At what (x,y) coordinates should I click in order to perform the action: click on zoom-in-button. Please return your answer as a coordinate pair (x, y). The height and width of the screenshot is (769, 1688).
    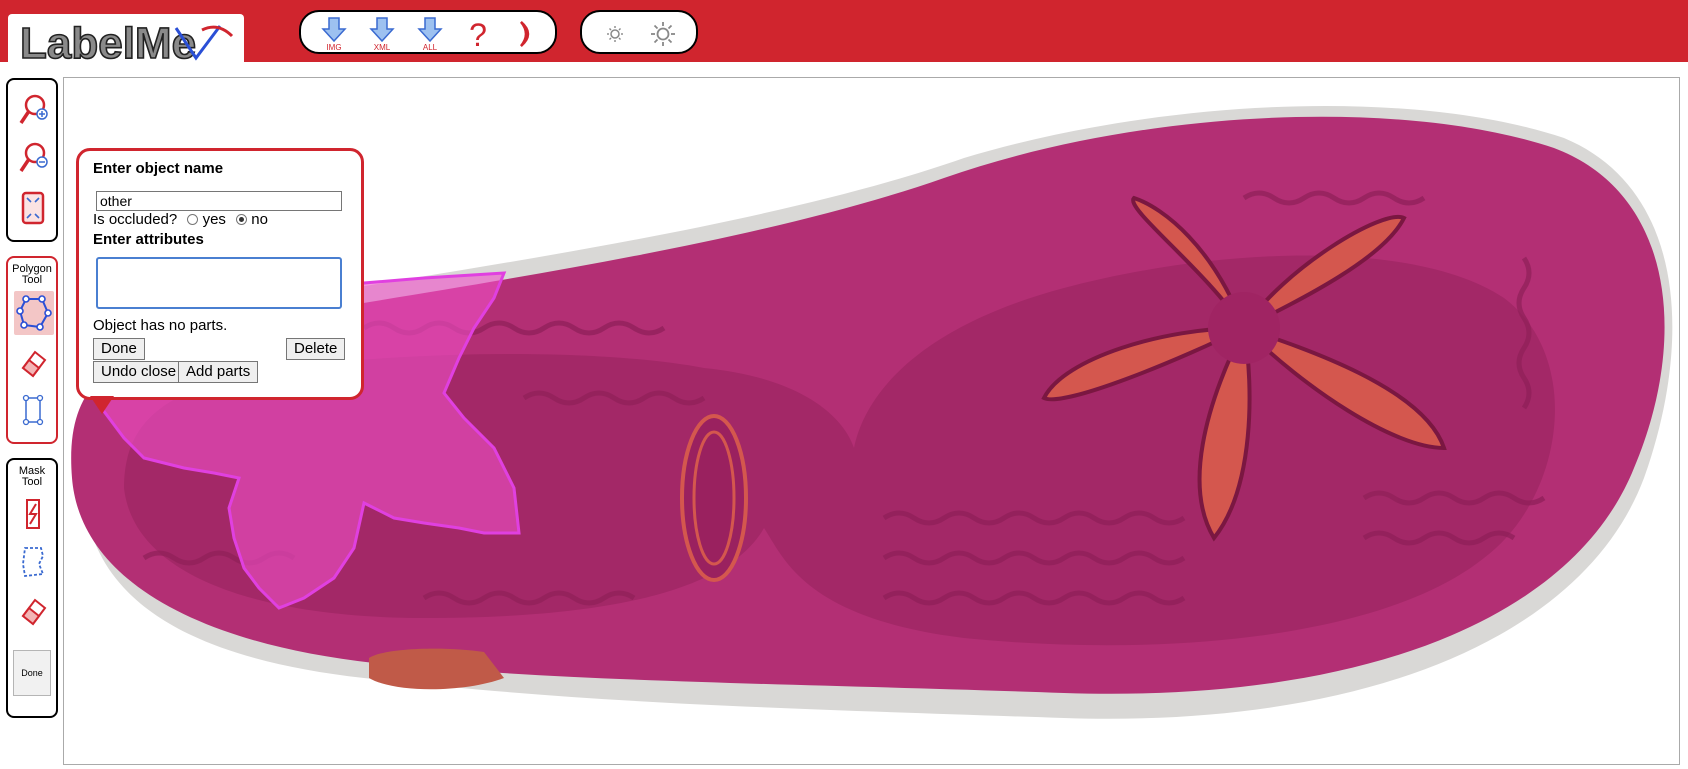
    Looking at the image, I should click on (33, 110).